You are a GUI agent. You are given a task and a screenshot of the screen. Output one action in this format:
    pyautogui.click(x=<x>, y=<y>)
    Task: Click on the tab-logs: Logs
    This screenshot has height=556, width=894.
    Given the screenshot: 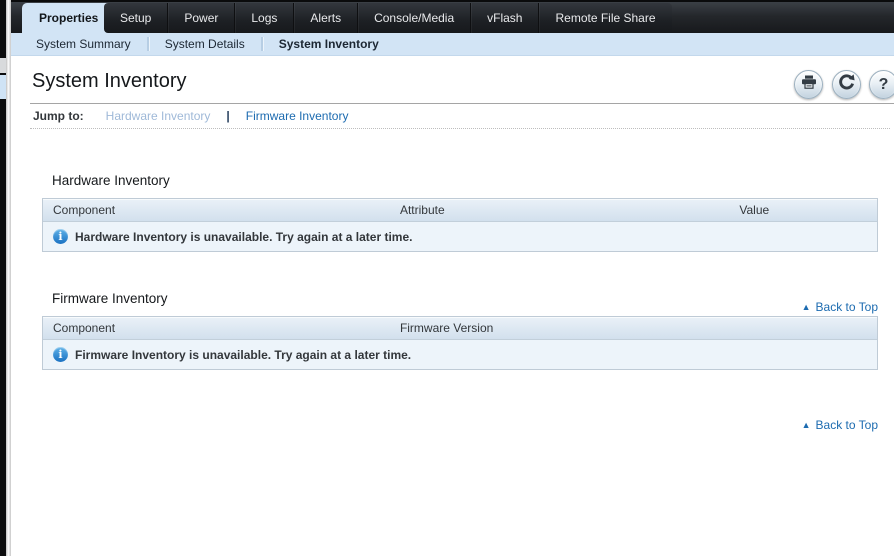 What is the action you would take?
    pyautogui.click(x=263, y=18)
    